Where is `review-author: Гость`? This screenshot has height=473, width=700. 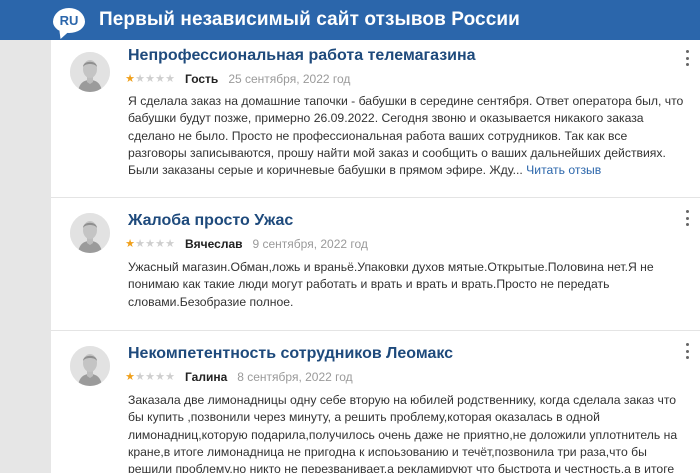 review-author: Гость is located at coordinates (202, 79).